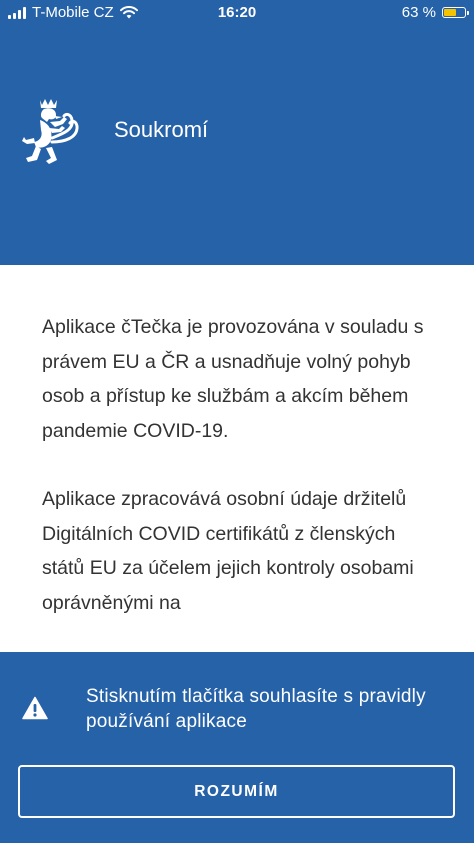 Image resolution: width=474 pixels, height=843 pixels. I want to click on status-right: 63 %, so click(435, 12).